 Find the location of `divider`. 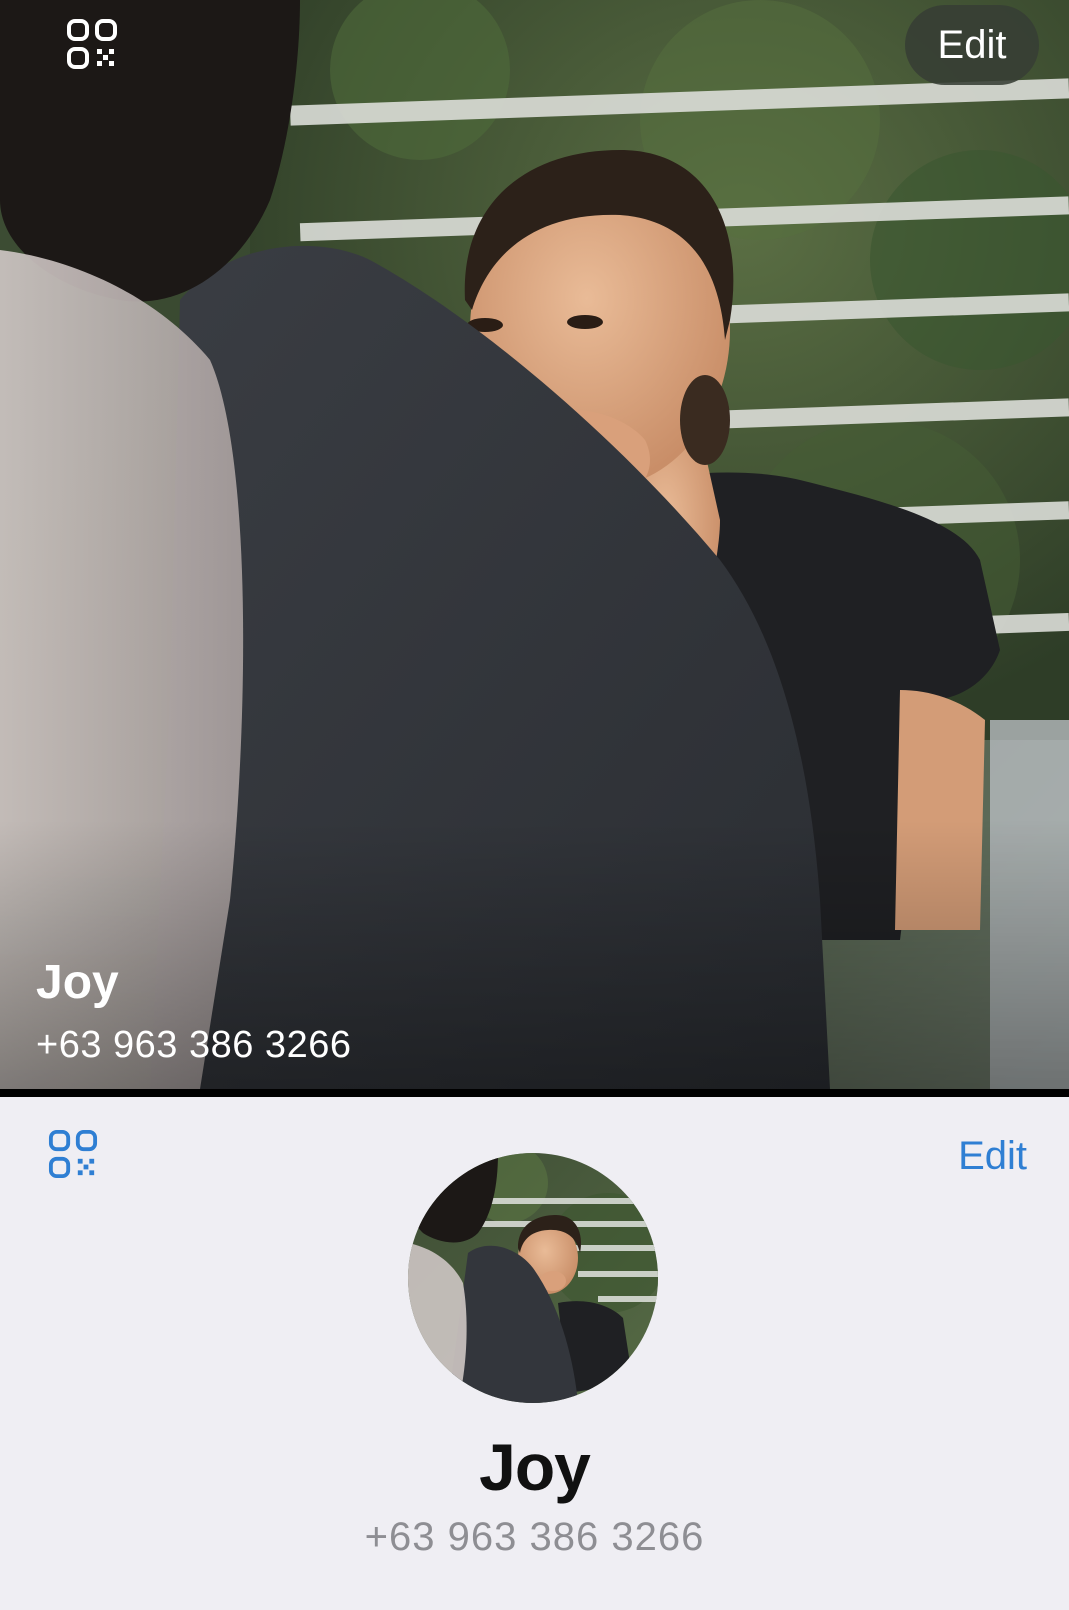

divider is located at coordinates (534, 1093).